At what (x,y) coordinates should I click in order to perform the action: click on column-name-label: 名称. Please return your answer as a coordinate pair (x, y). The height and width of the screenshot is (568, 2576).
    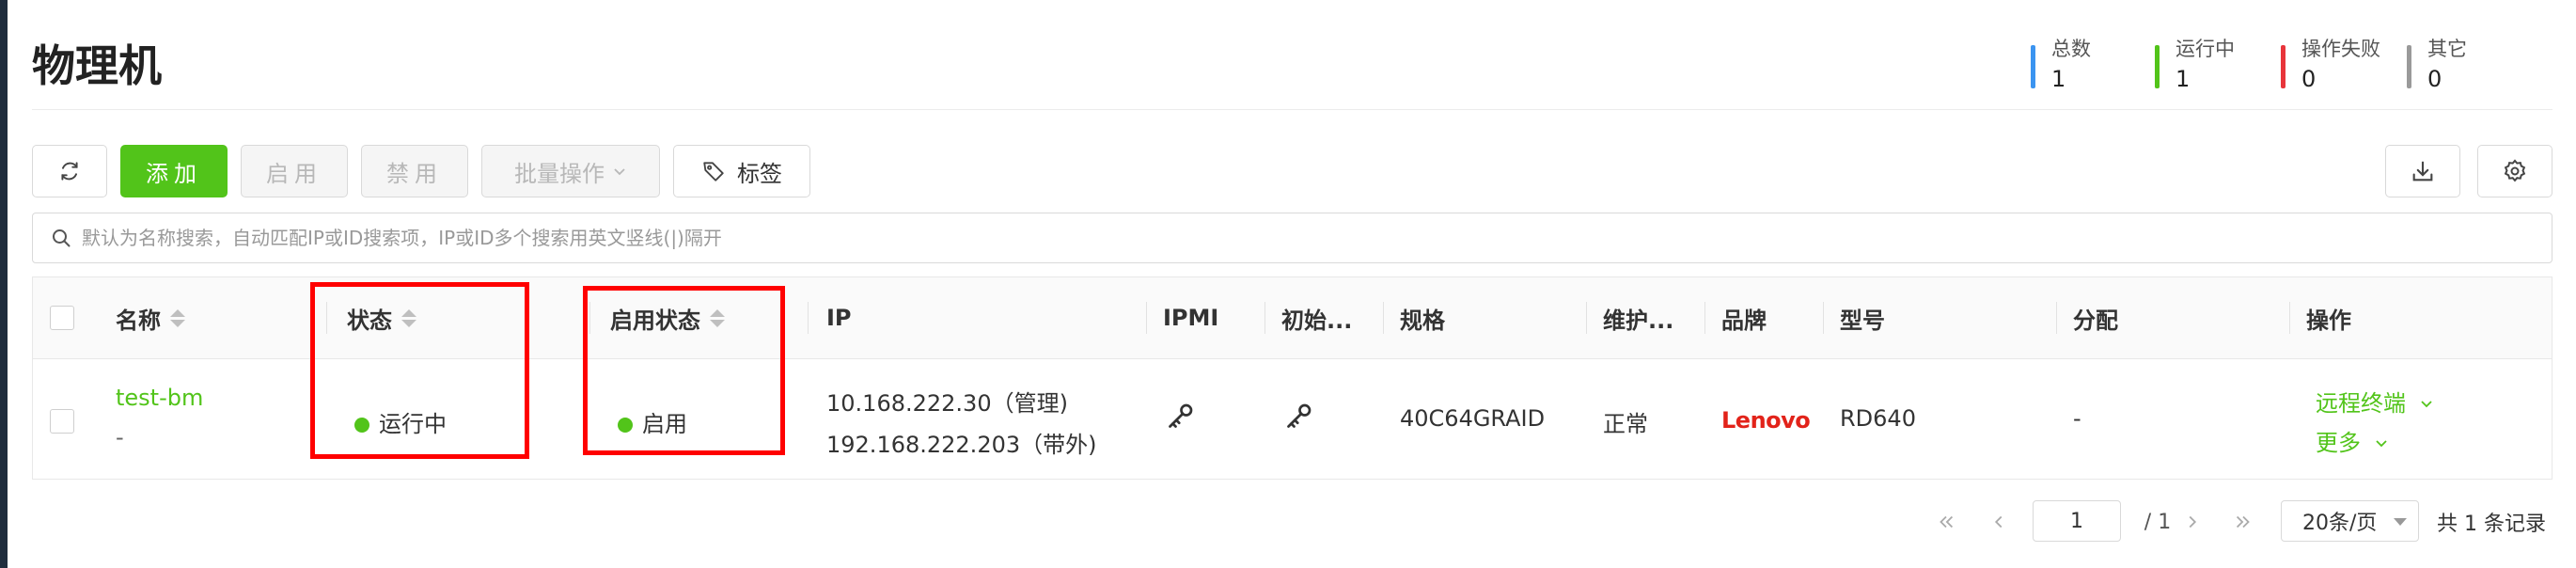
    Looking at the image, I should click on (138, 320).